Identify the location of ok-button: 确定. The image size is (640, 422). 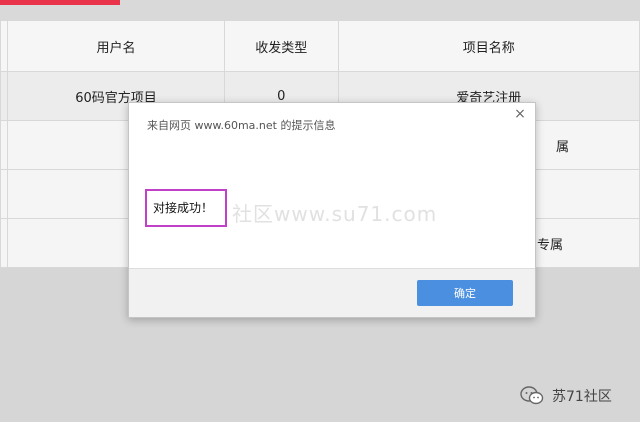
(465, 293).